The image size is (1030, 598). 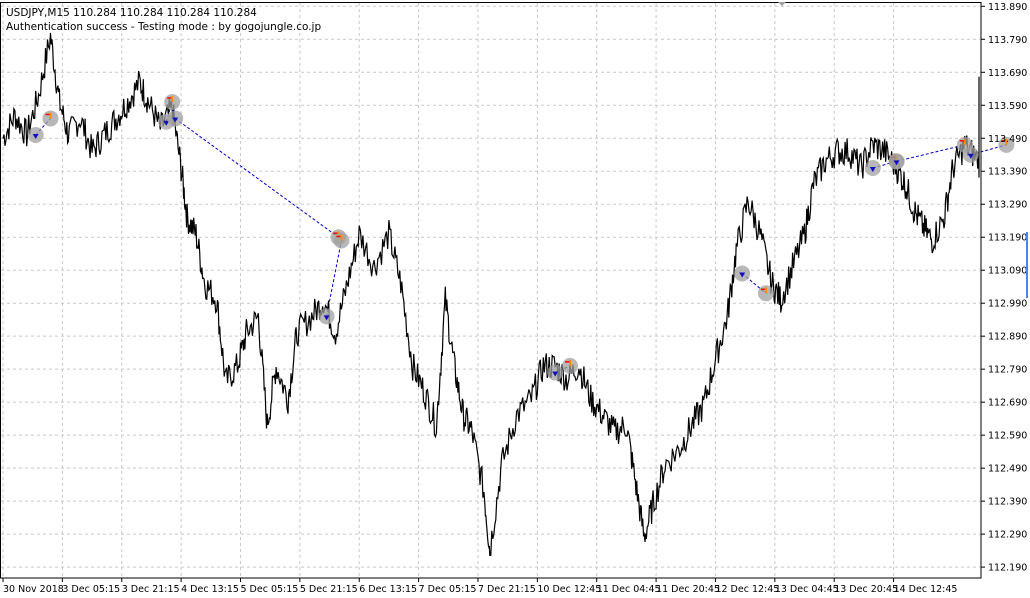 What do you see at coordinates (1007, 337) in the screenshot?
I see `price-tick-label: 112.890` at bounding box center [1007, 337].